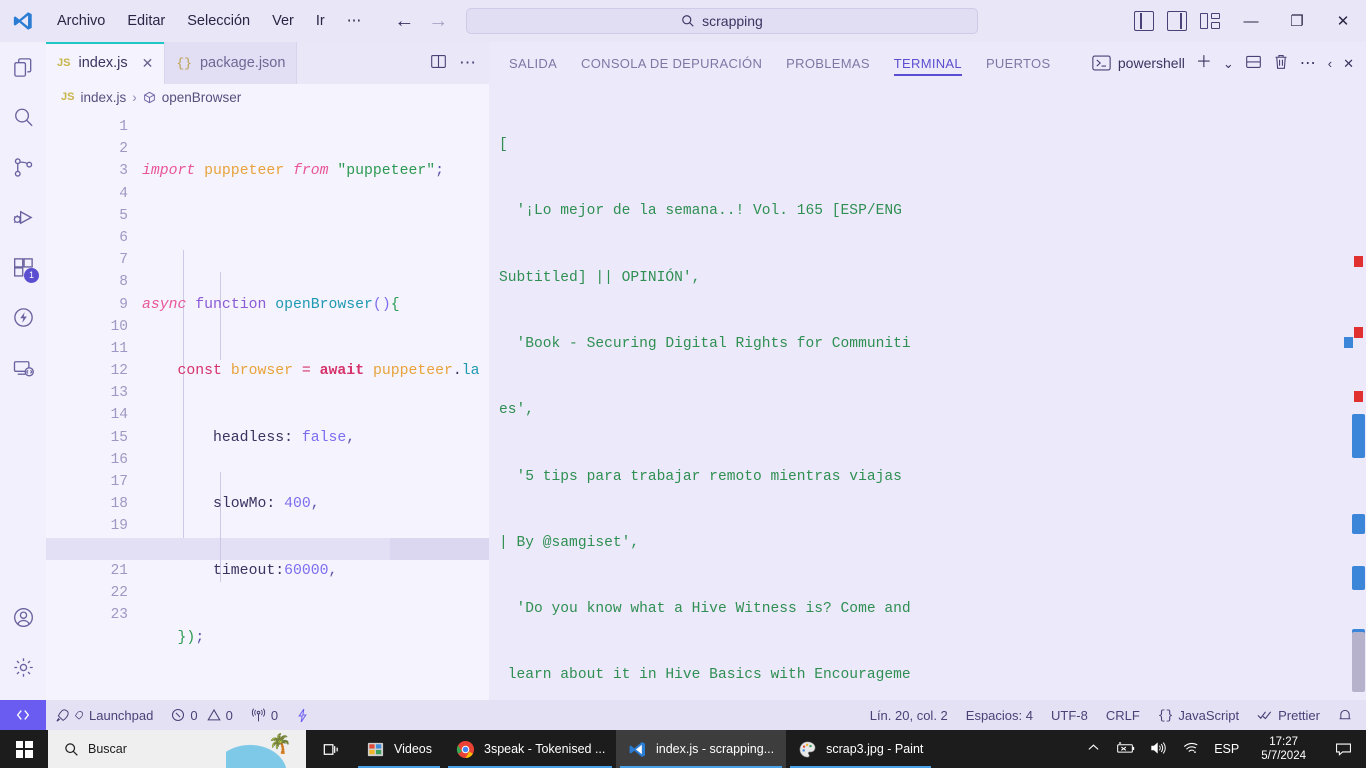 The image size is (1366, 768). I want to click on sidebar-item-settings, so click(23, 667).